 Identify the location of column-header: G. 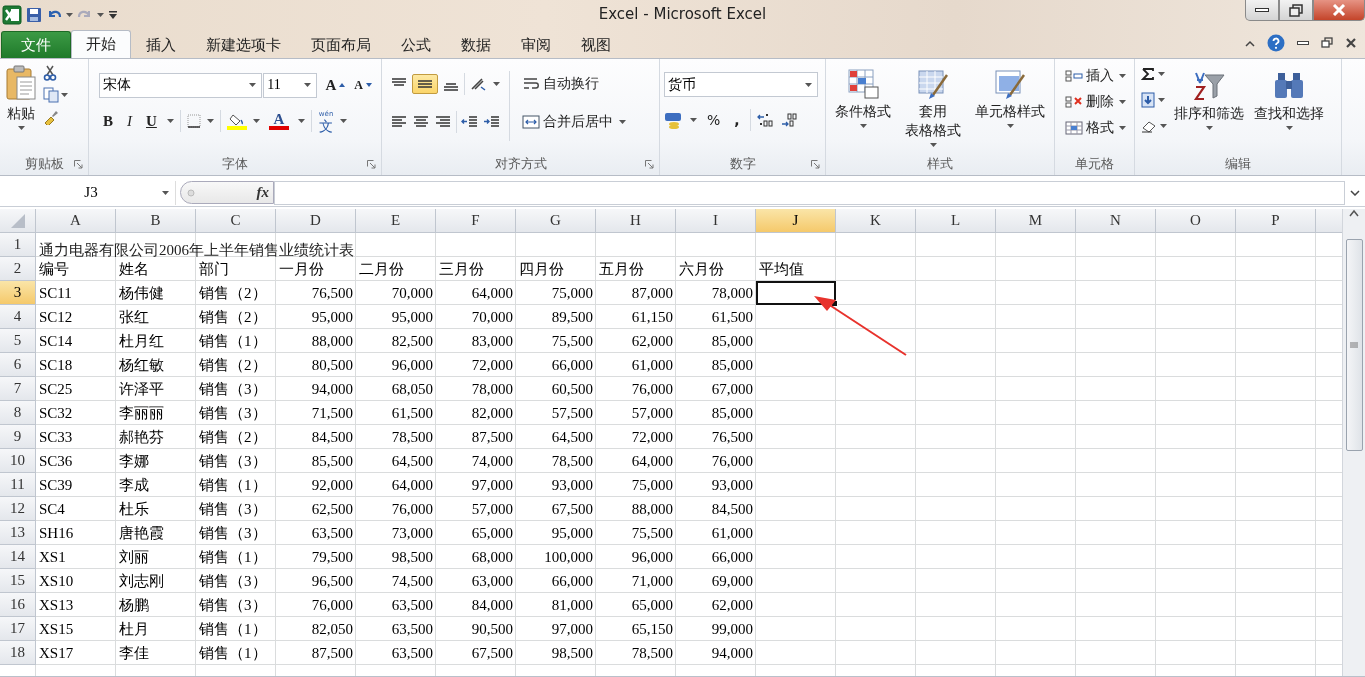
(556, 221).